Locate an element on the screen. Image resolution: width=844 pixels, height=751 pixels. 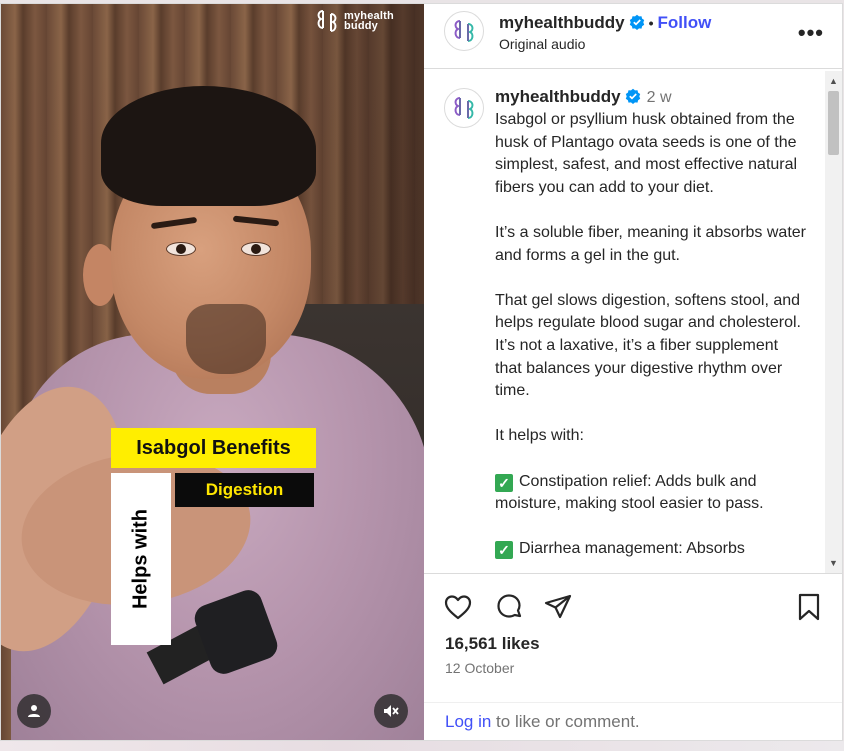
audio-label: Original audio is located at coordinates (542, 44).